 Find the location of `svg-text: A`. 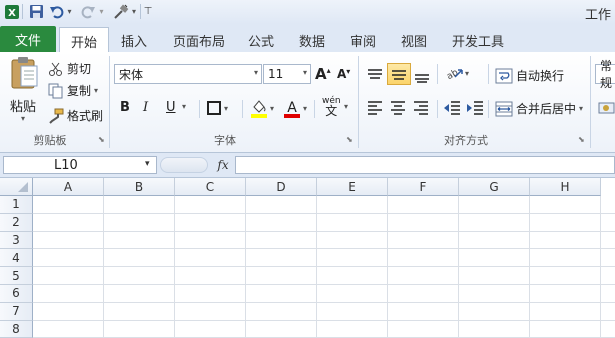

svg-text: A is located at coordinates (292, 108).